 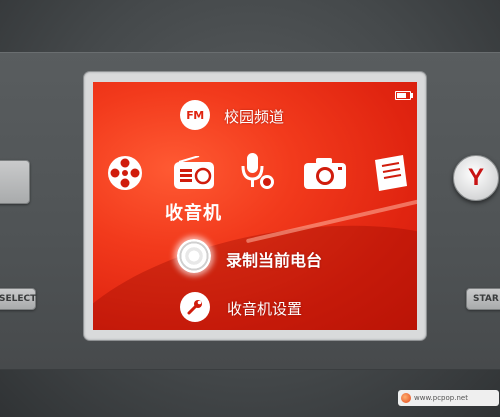 I want to click on wrench-glyph, so click(x=194, y=307).